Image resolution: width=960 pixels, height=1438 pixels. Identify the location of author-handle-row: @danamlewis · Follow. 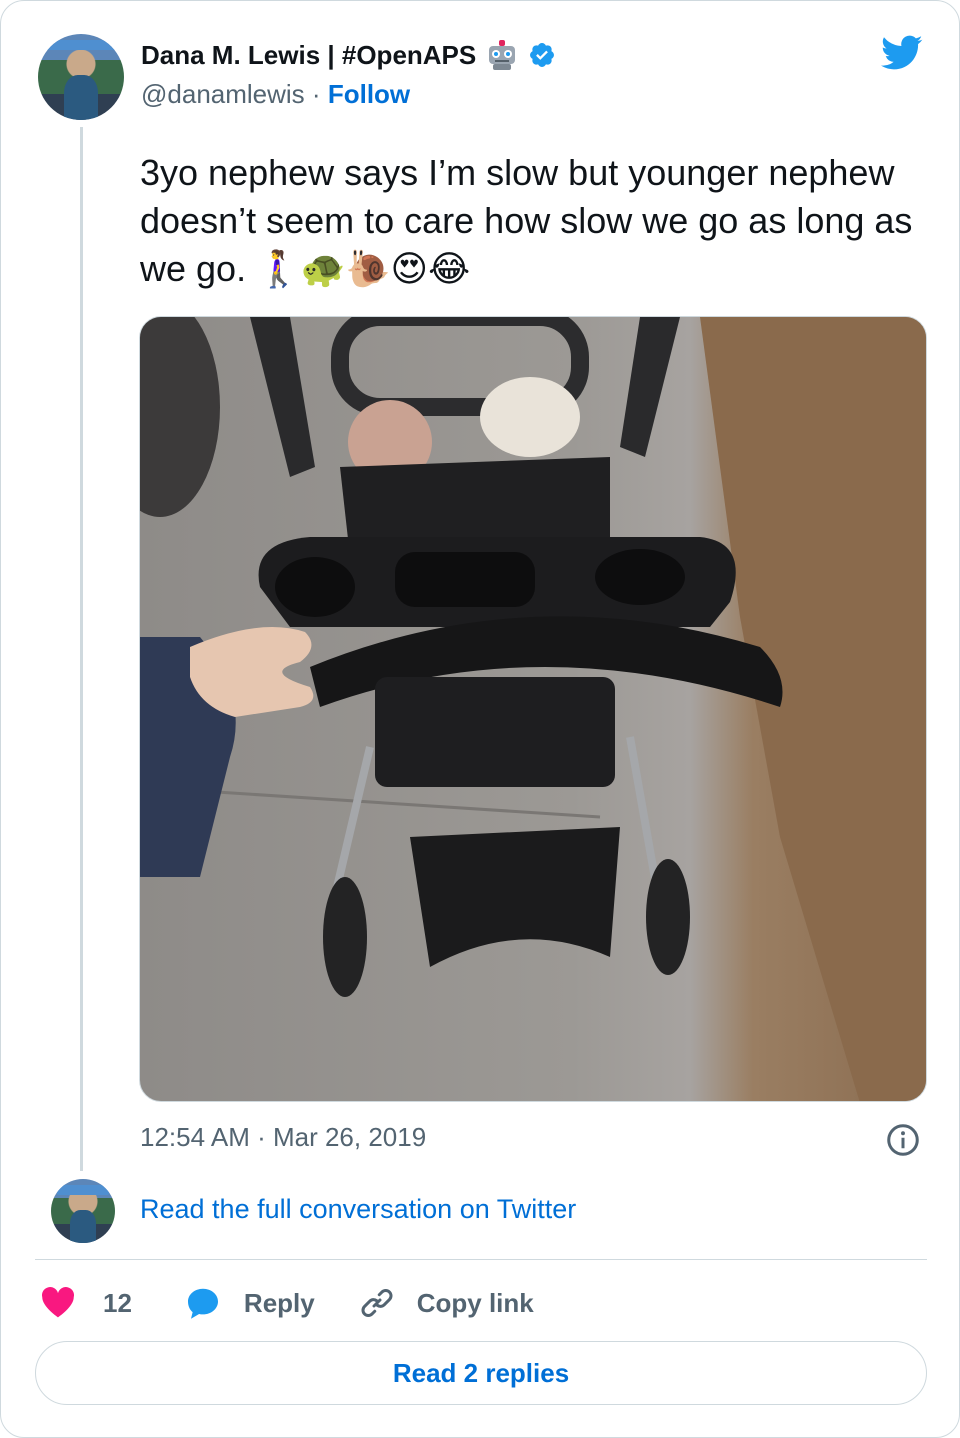
(275, 94).